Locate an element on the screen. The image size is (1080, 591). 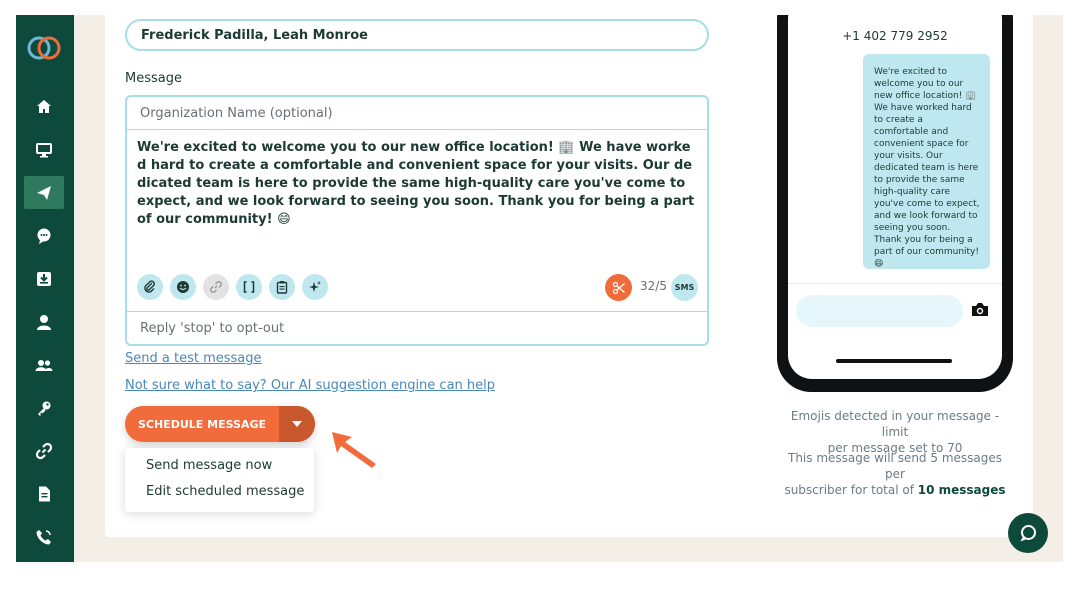
send-test-message-link: Send a test message is located at coordinates (193, 358).